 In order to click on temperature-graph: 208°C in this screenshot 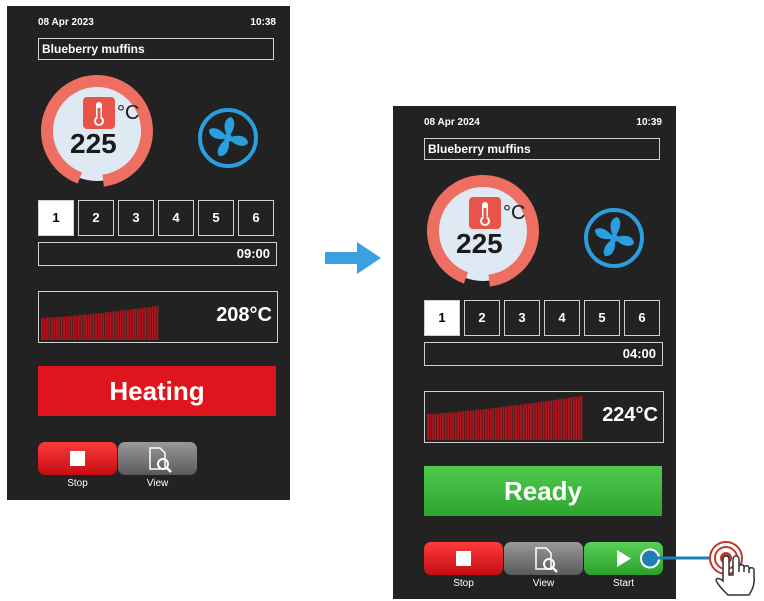, I will do `click(158, 317)`.